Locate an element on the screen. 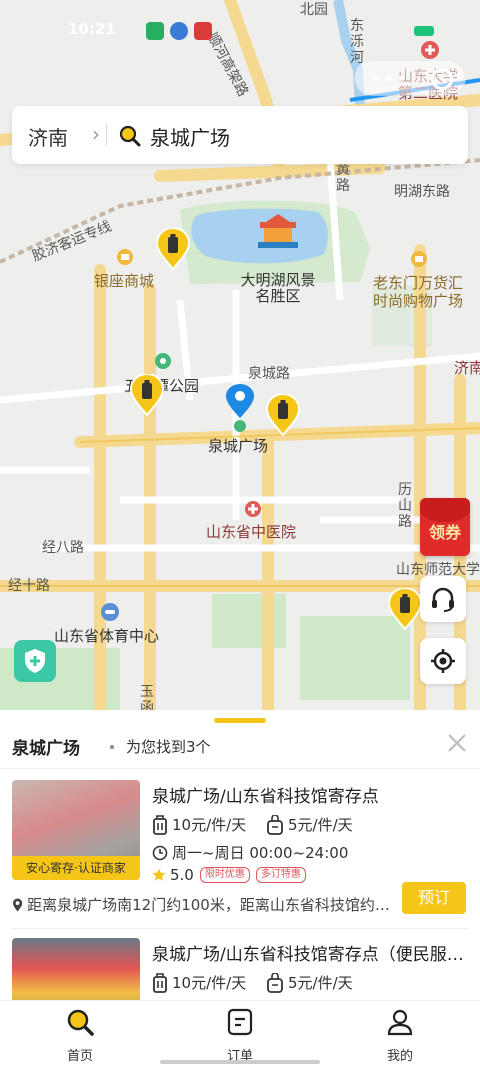  home-indicator is located at coordinates (240, 1062).